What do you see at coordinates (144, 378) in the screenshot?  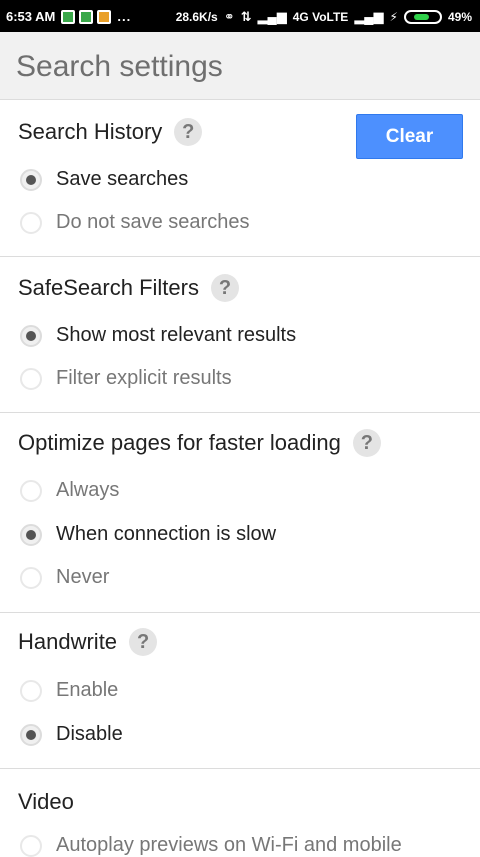 I see `option-label: Filter explicit results` at bounding box center [144, 378].